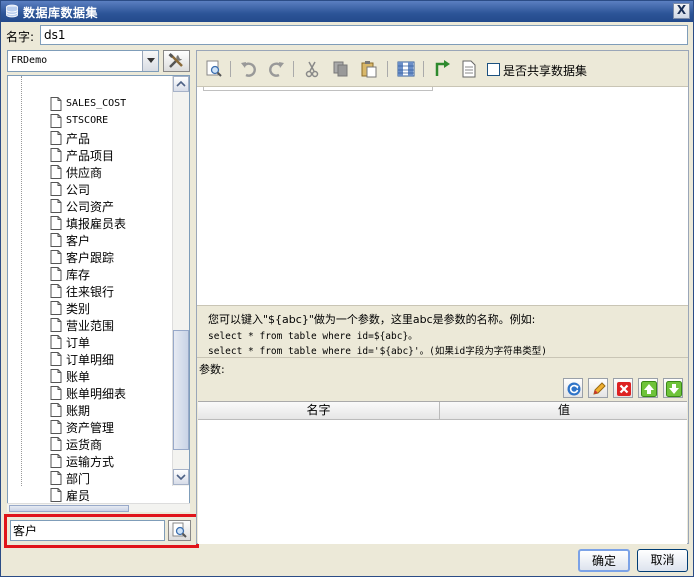 The image size is (694, 577). Describe the element at coordinates (662, 560) in the screenshot. I see `cancel-button: 取消` at that location.